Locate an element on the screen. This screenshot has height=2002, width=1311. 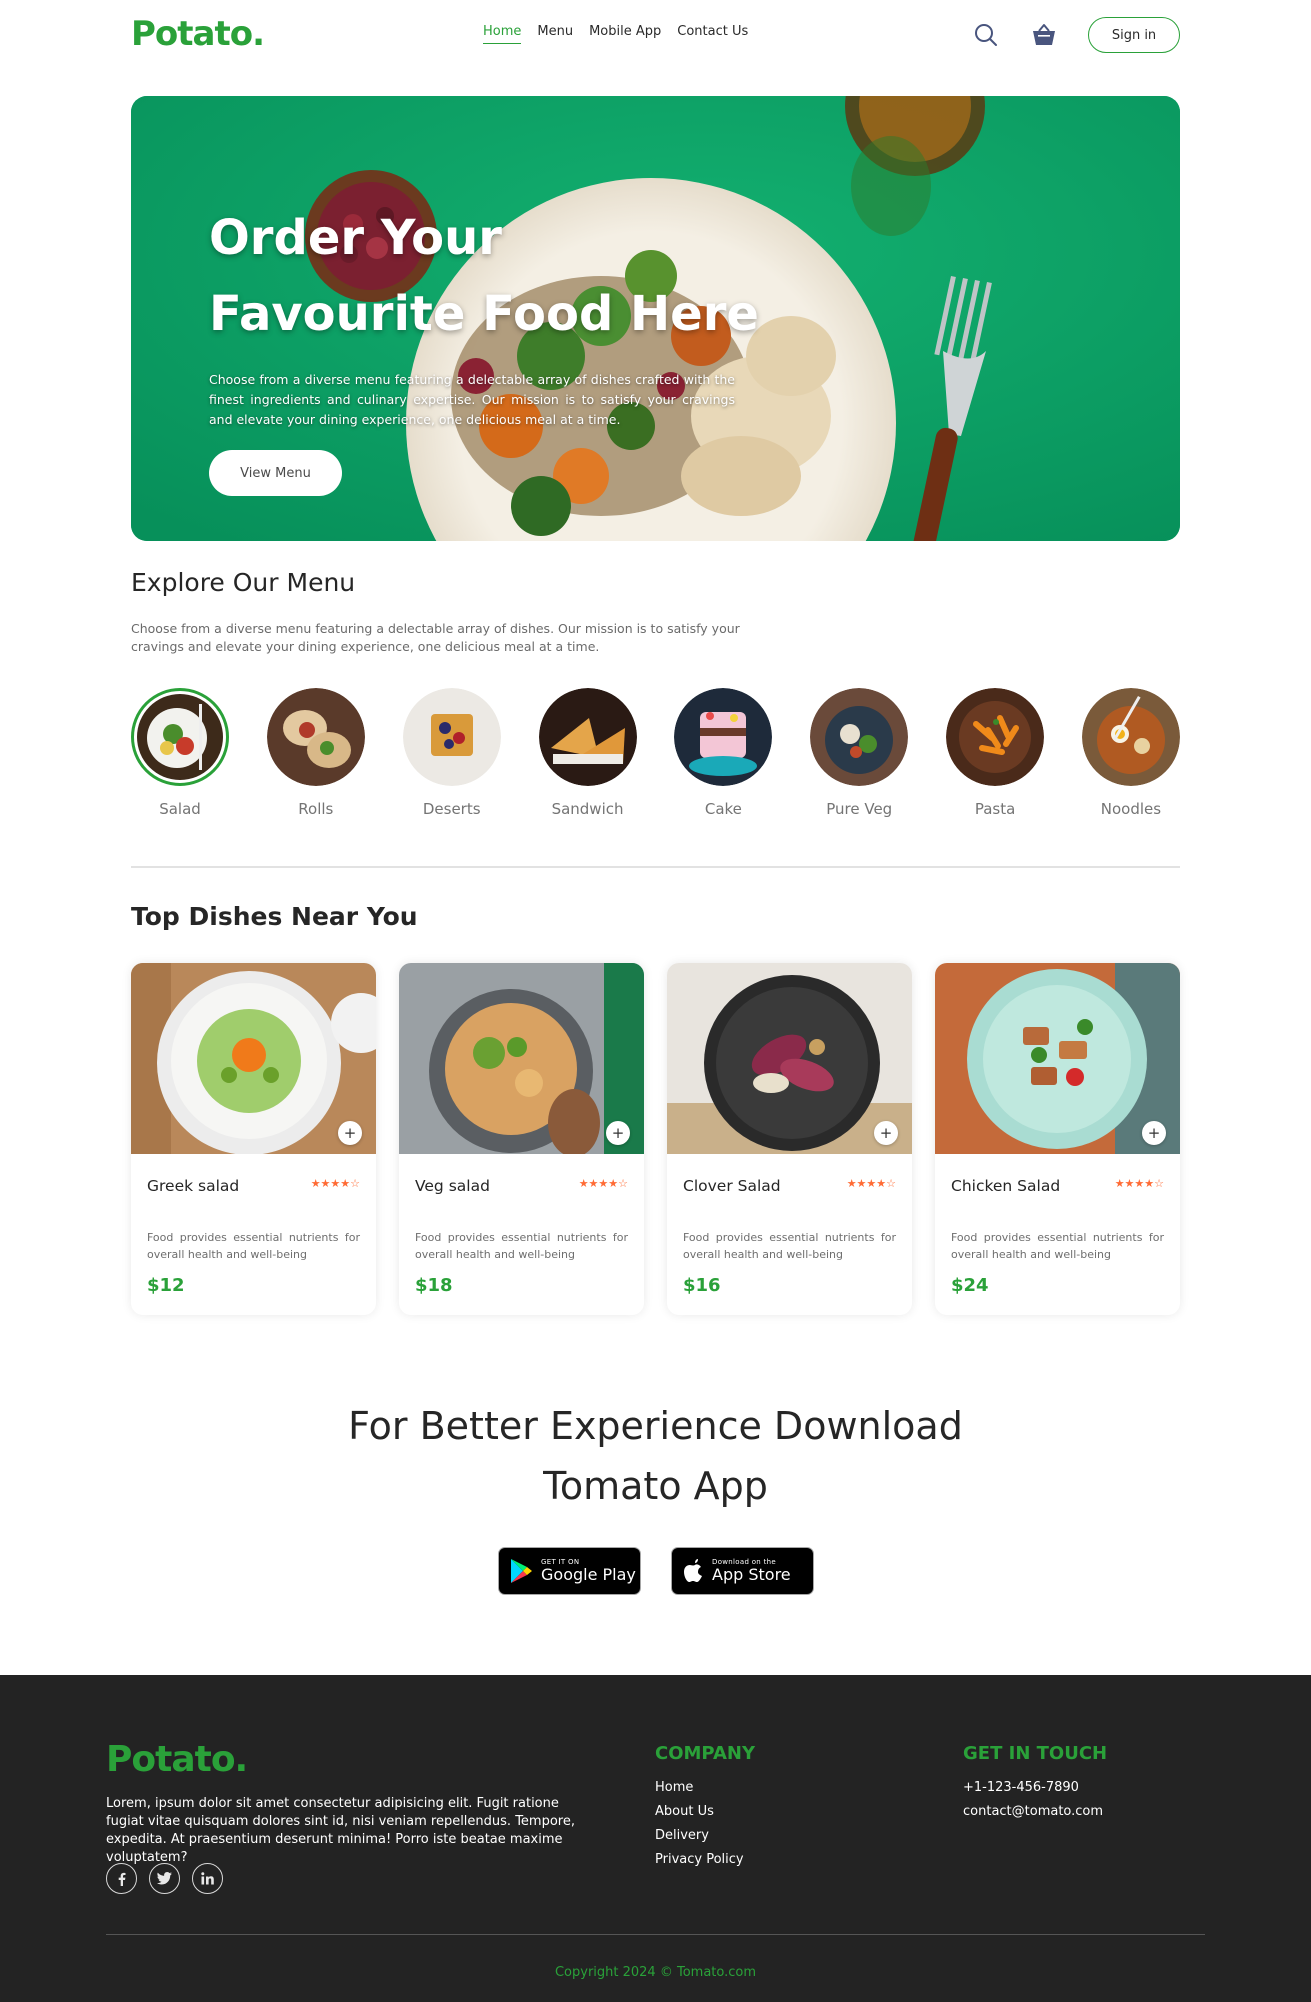
twitter-icon is located at coordinates (164, 1878).